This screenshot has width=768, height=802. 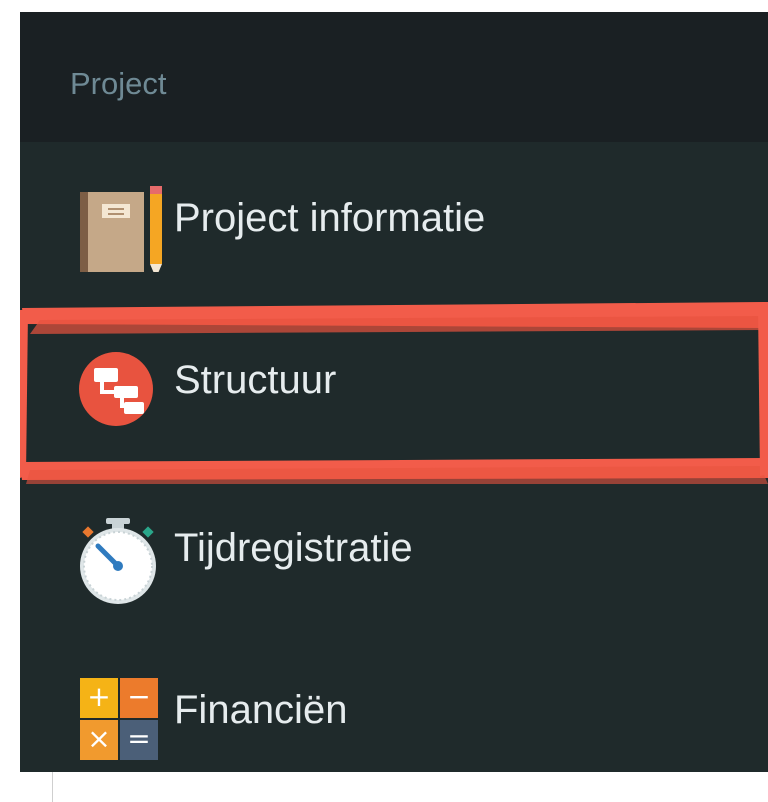 I want to click on sidebar-item-tijdregistratie: Tijdregistratie, so click(x=394, y=551).